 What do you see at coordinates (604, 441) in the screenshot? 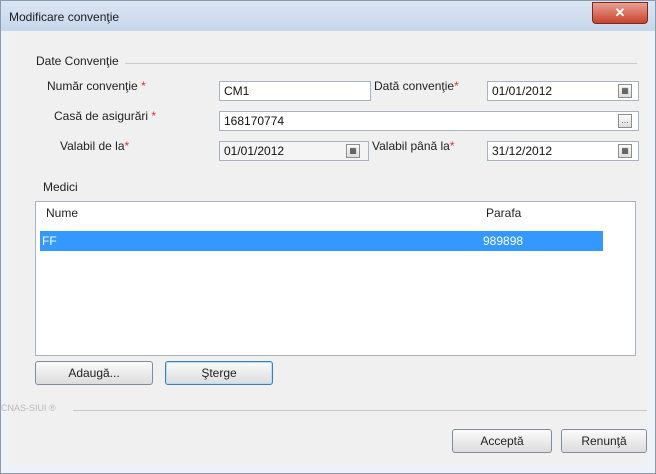
I see `cancel-button: Renunţă` at bounding box center [604, 441].